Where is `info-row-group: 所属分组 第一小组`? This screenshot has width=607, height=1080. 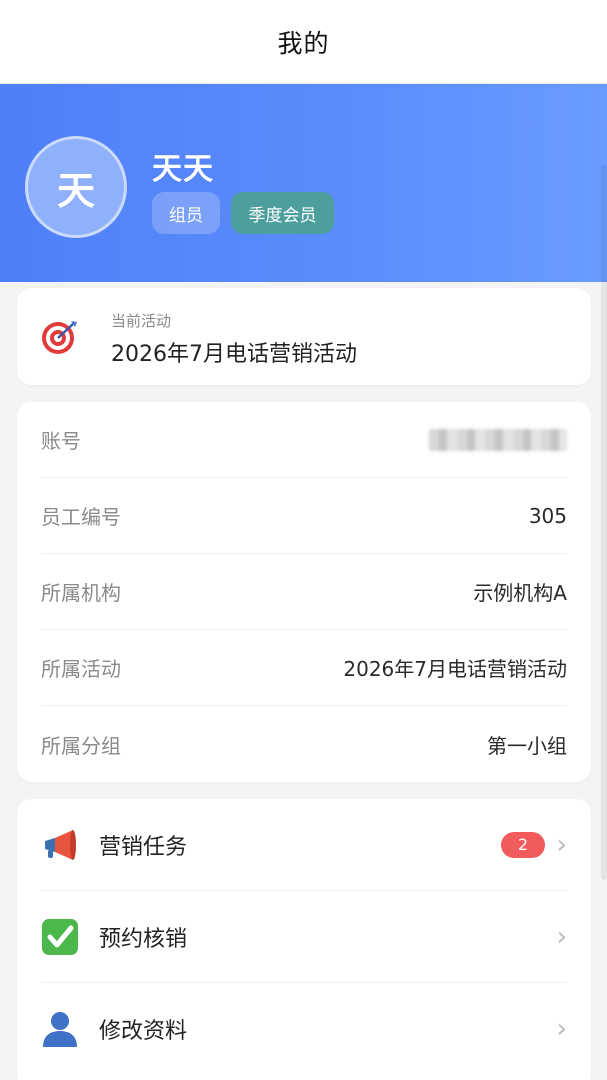 info-row-group: 所属分组 第一小组 is located at coordinates (304, 744).